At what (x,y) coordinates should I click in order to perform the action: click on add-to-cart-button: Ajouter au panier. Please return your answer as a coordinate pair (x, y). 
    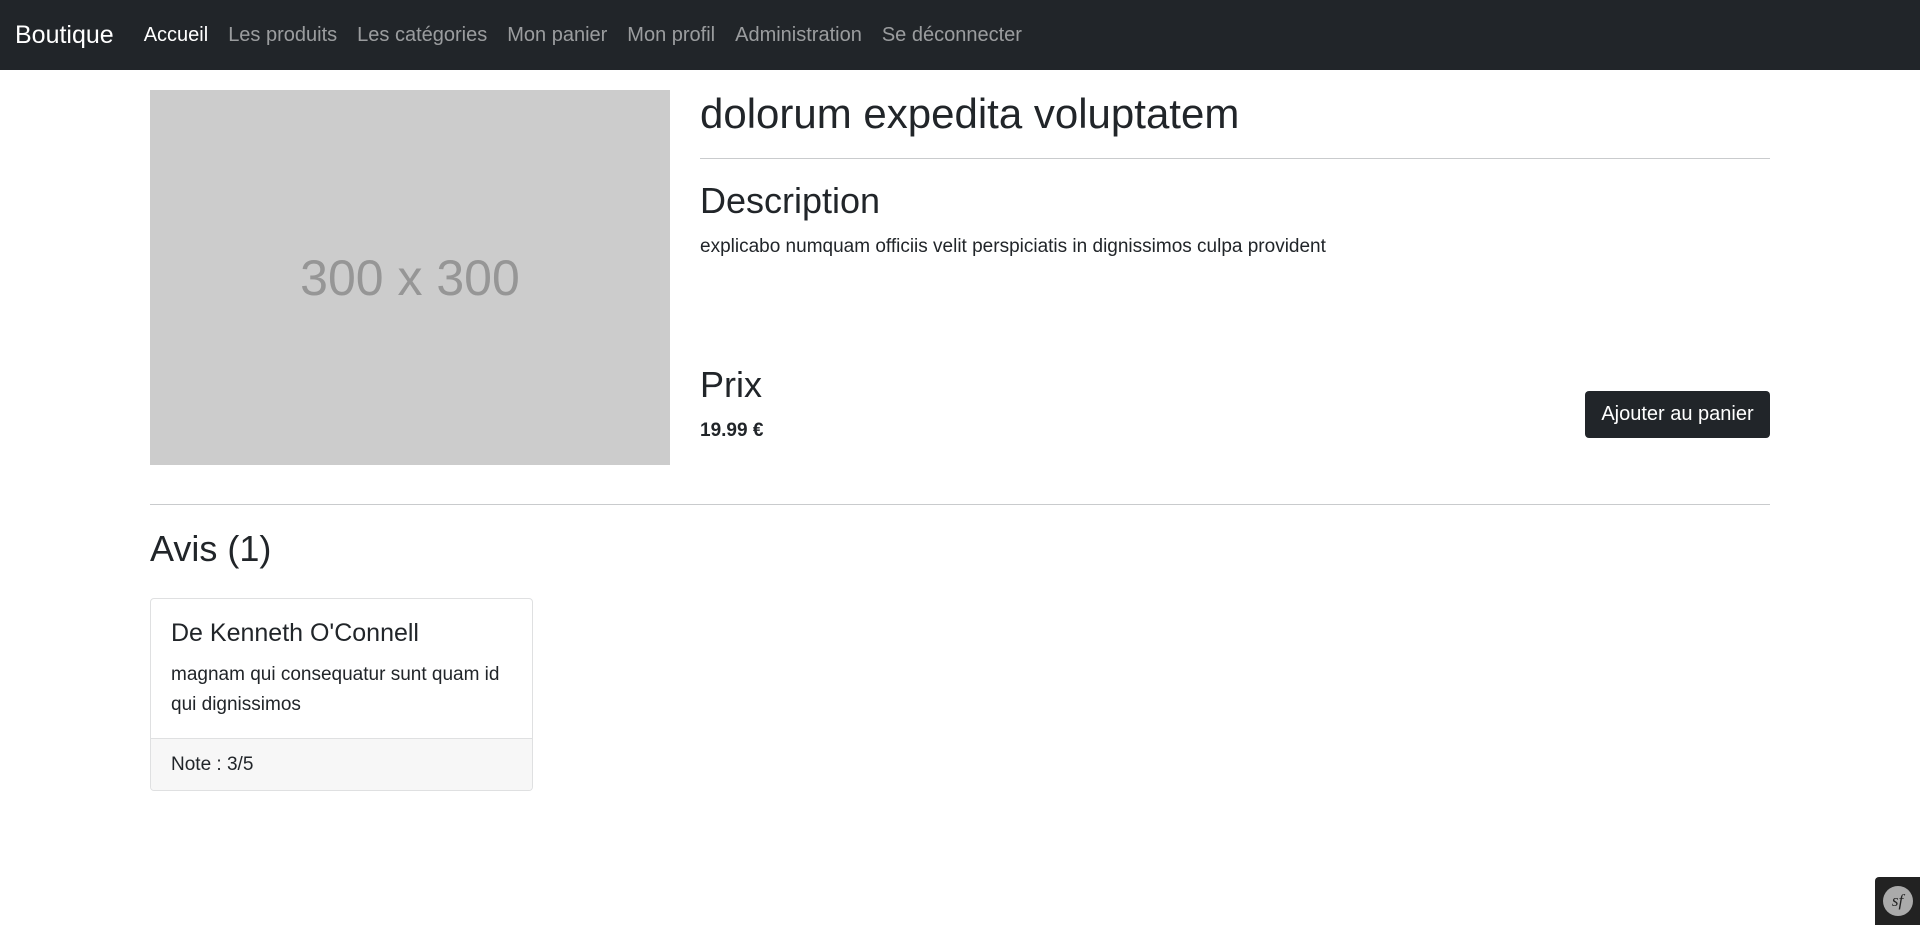
    Looking at the image, I should click on (1677, 414).